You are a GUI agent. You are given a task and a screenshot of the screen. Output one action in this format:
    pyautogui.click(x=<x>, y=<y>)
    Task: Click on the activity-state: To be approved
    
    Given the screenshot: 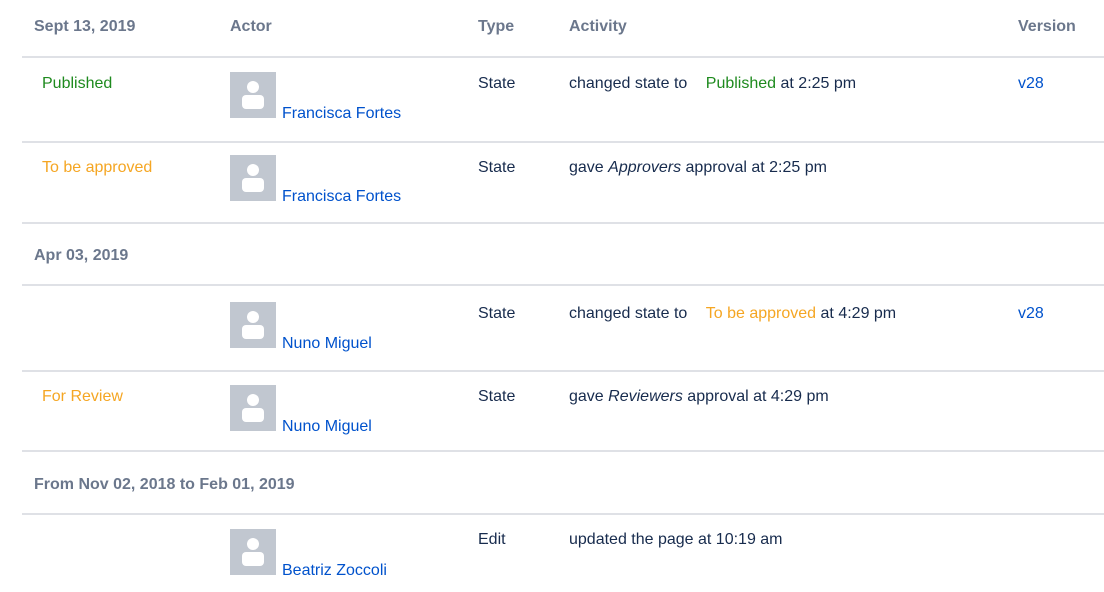 What is the action you would take?
    pyautogui.click(x=761, y=313)
    